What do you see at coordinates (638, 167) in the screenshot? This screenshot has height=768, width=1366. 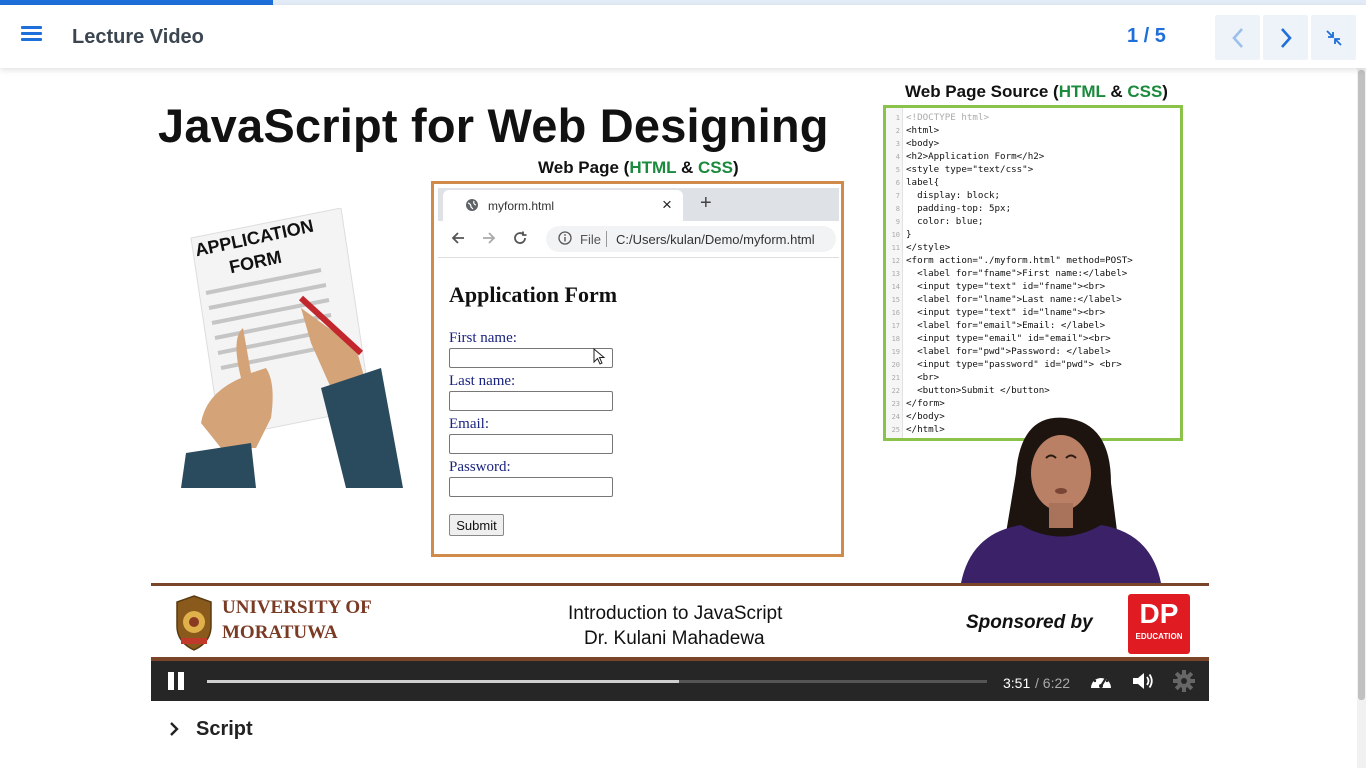 I see `web-page-caption: Web Page (HTML & CSS)` at bounding box center [638, 167].